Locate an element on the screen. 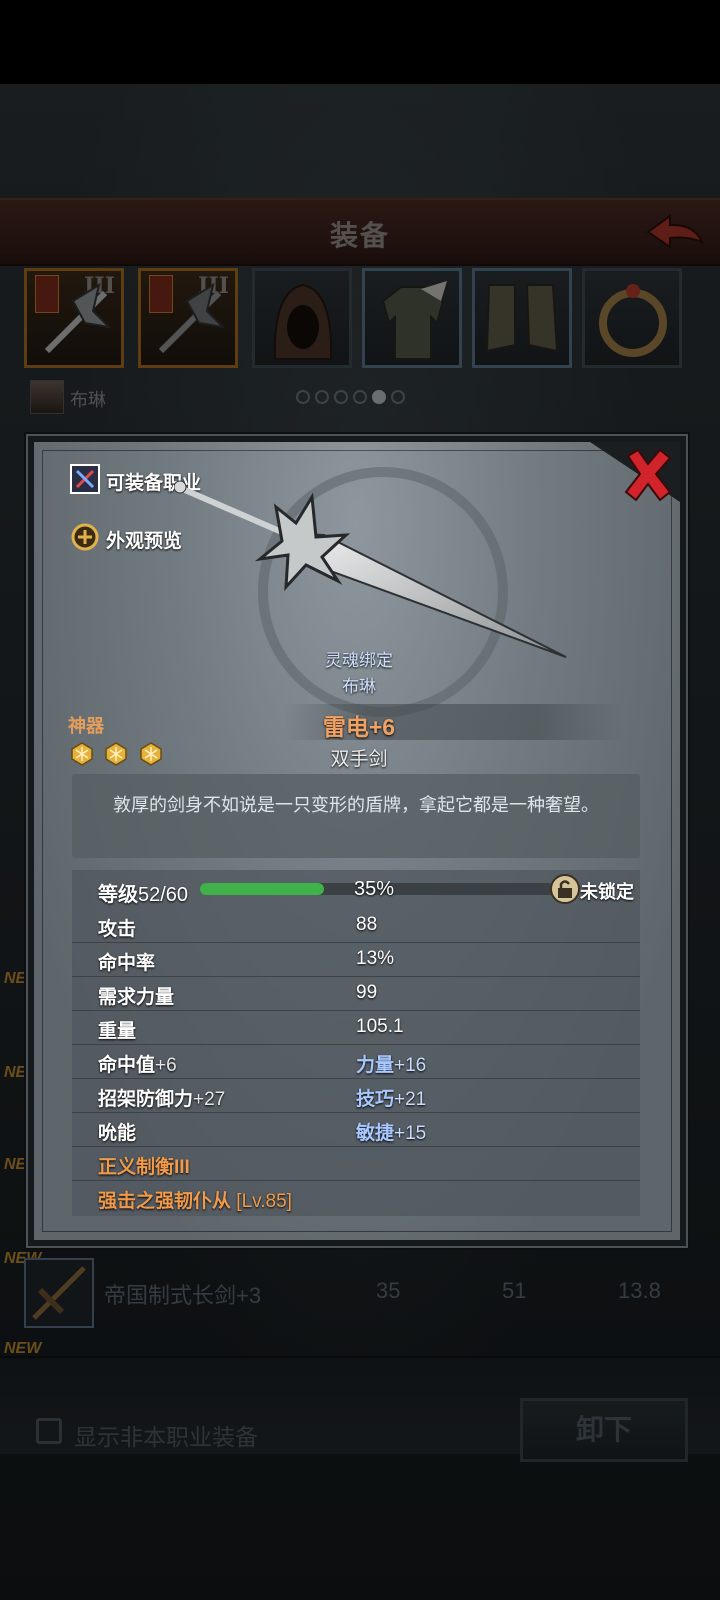 The height and width of the screenshot is (1600, 720). xp-progress-fill is located at coordinates (262, 889).